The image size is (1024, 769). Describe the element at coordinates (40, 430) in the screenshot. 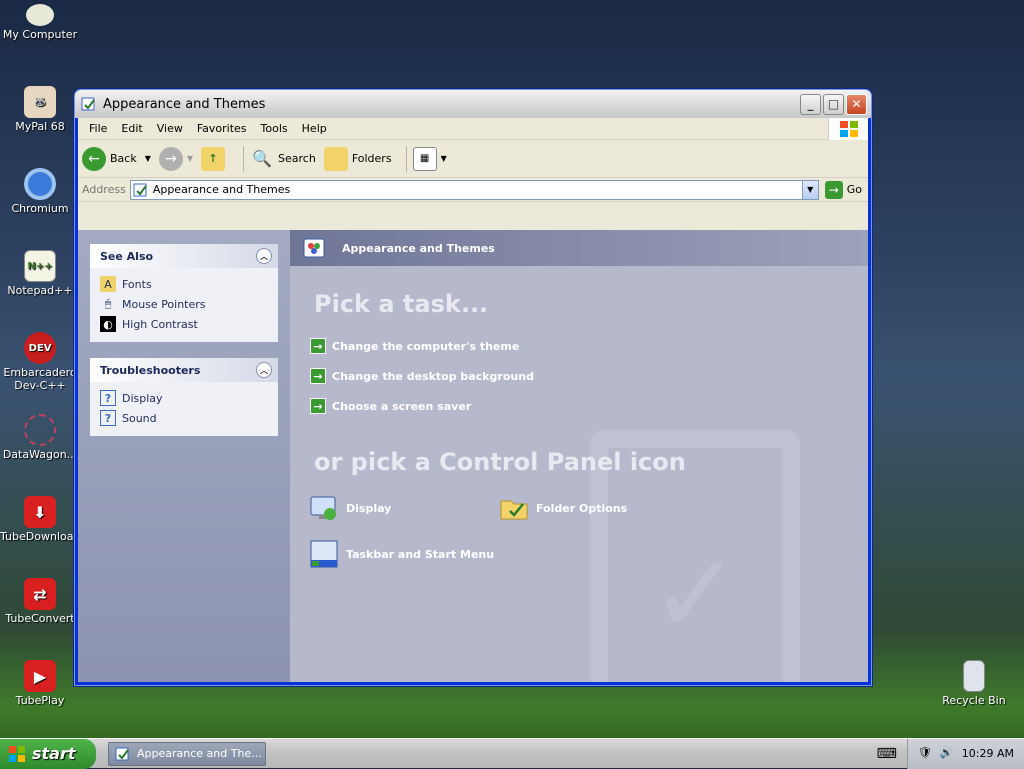

I see `datawagon-icon` at that location.